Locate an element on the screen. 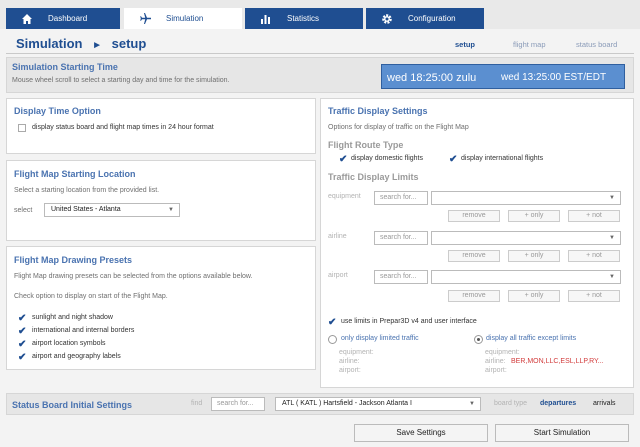 Image resolution: width=640 pixels, height=447 pixels. right-airline-label: airline: is located at coordinates (495, 361).